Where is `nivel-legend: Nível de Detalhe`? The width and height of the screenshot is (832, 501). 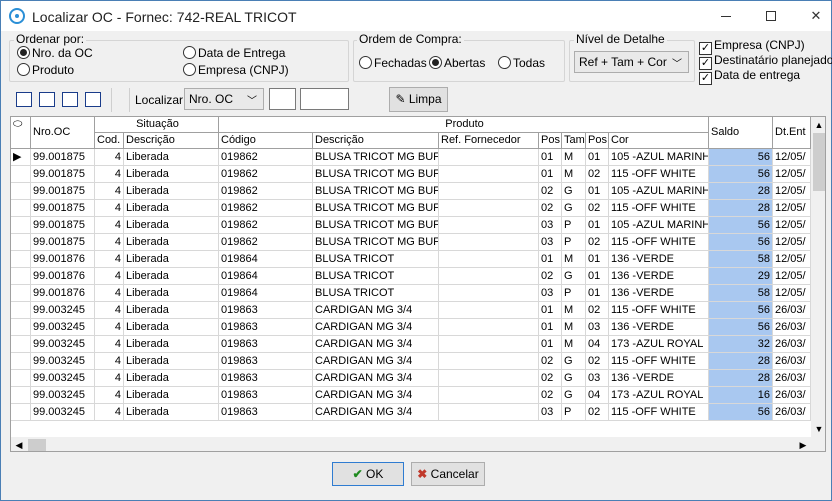
nivel-legend: Nível de Detalhe is located at coordinates (620, 39).